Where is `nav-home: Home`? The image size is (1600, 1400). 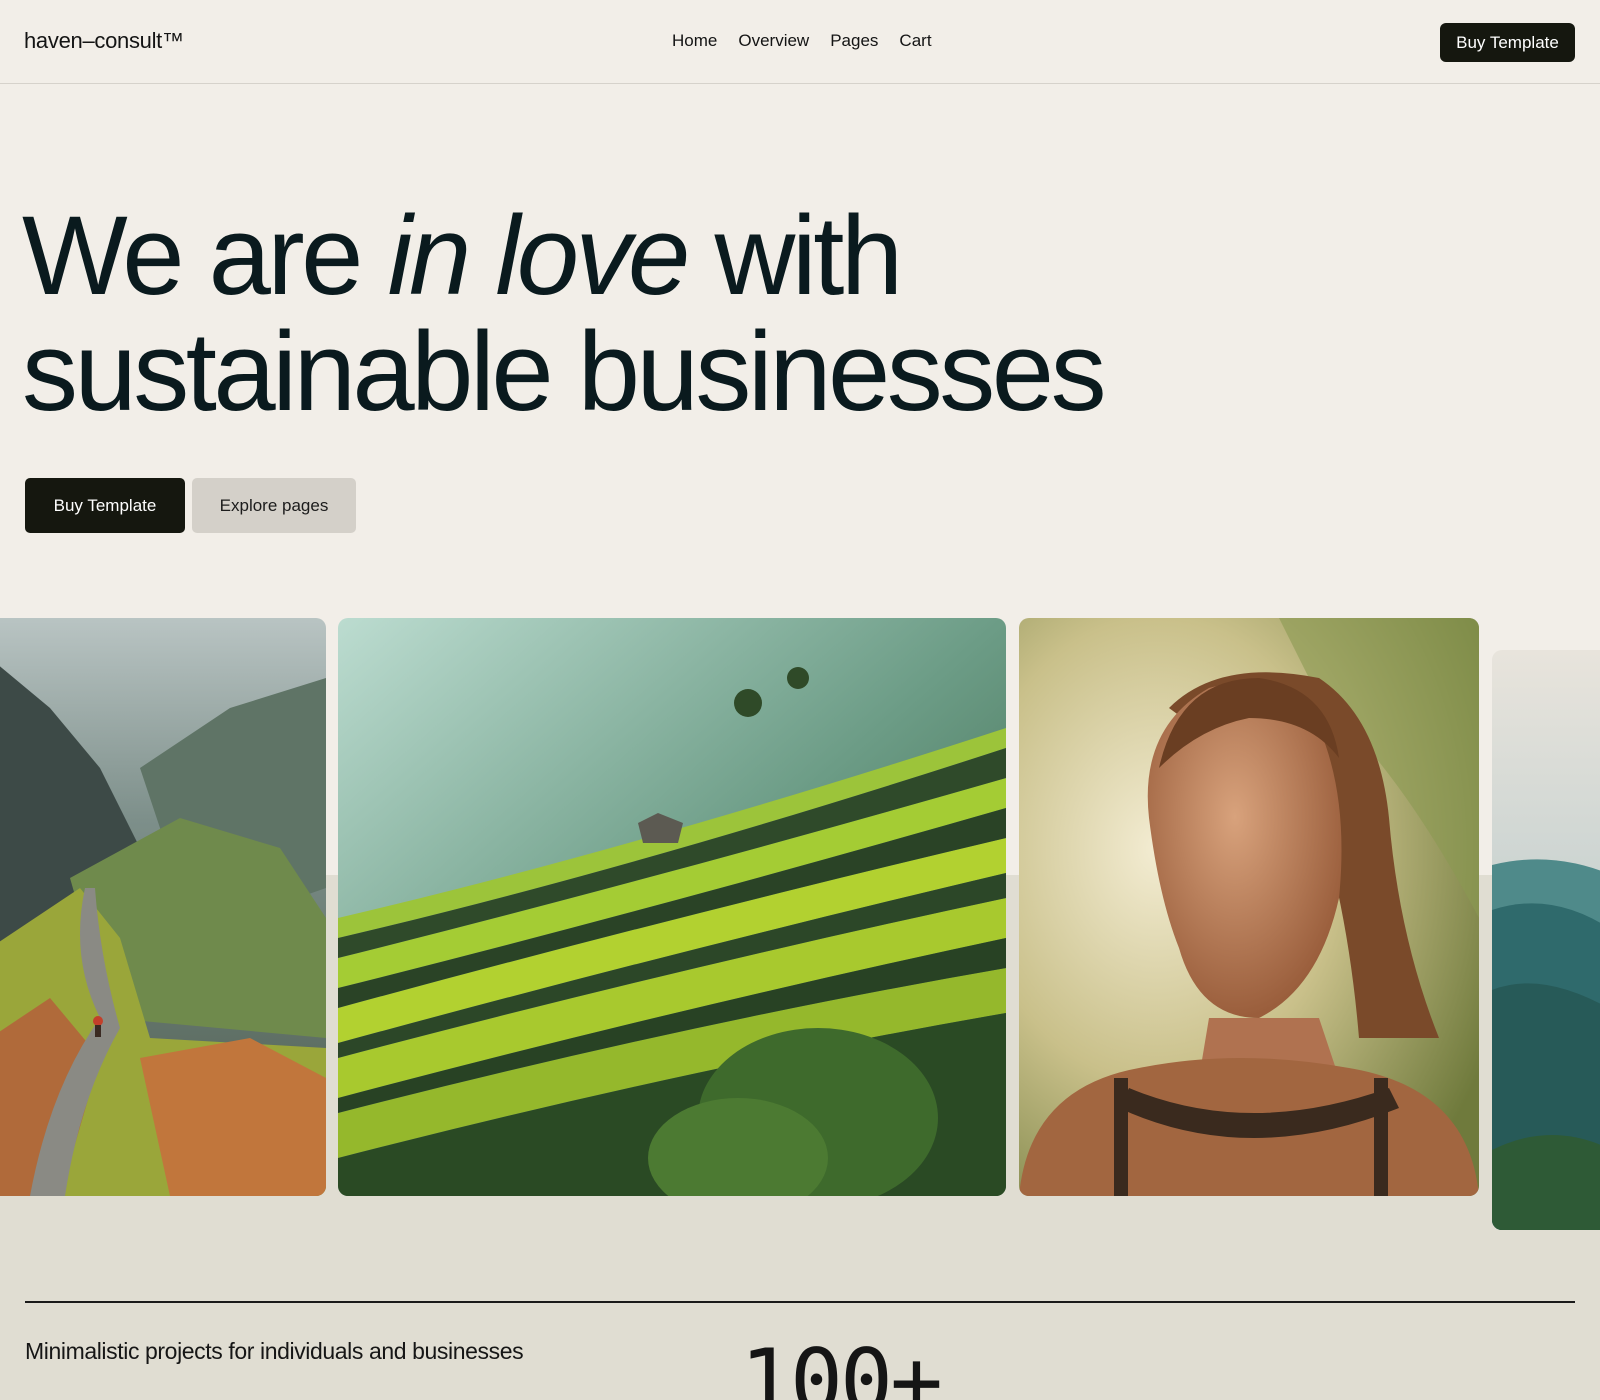
nav-home: Home is located at coordinates (694, 41).